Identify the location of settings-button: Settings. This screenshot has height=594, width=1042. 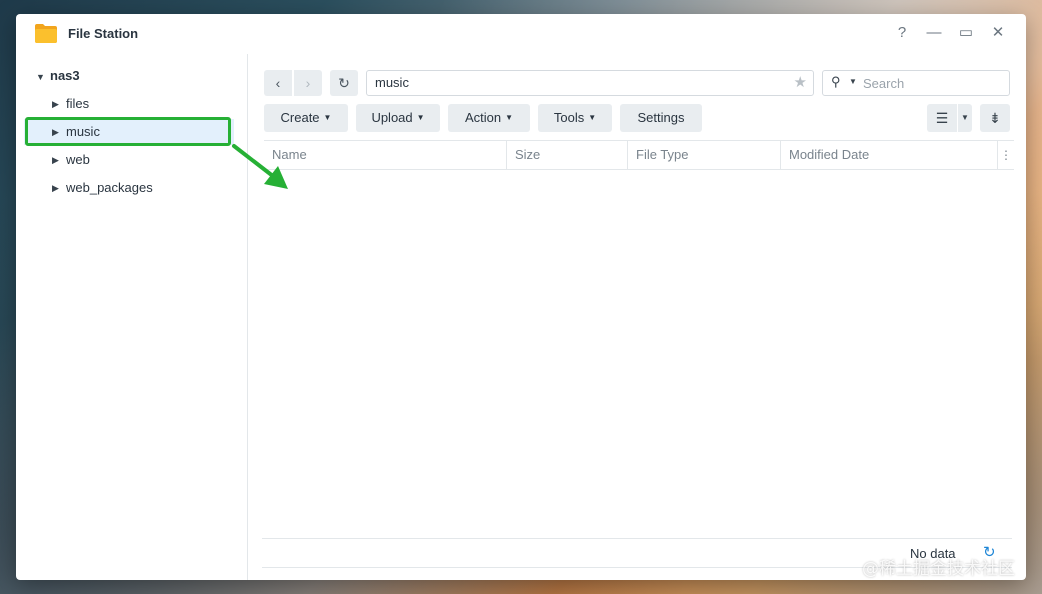
(661, 118).